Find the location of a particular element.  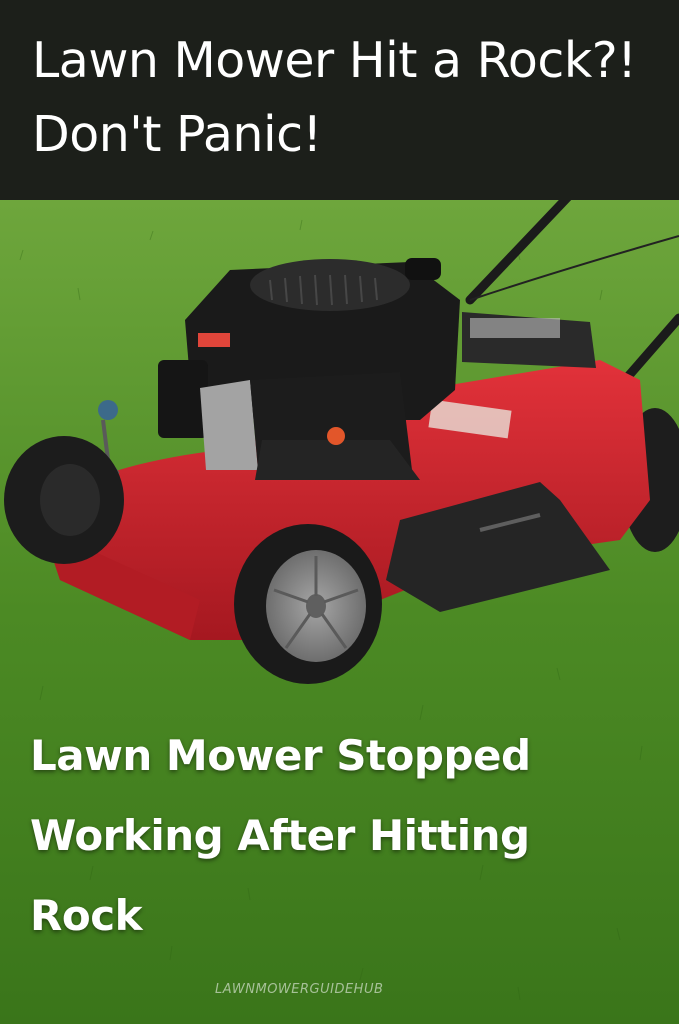

carburetor is located at coordinates (229, 425).